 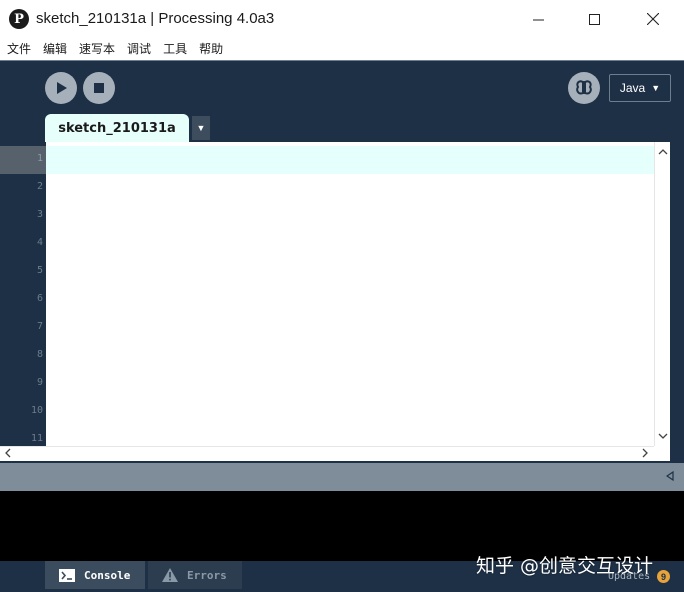 What do you see at coordinates (39, 270) in the screenshot?
I see `line-number: 5` at bounding box center [39, 270].